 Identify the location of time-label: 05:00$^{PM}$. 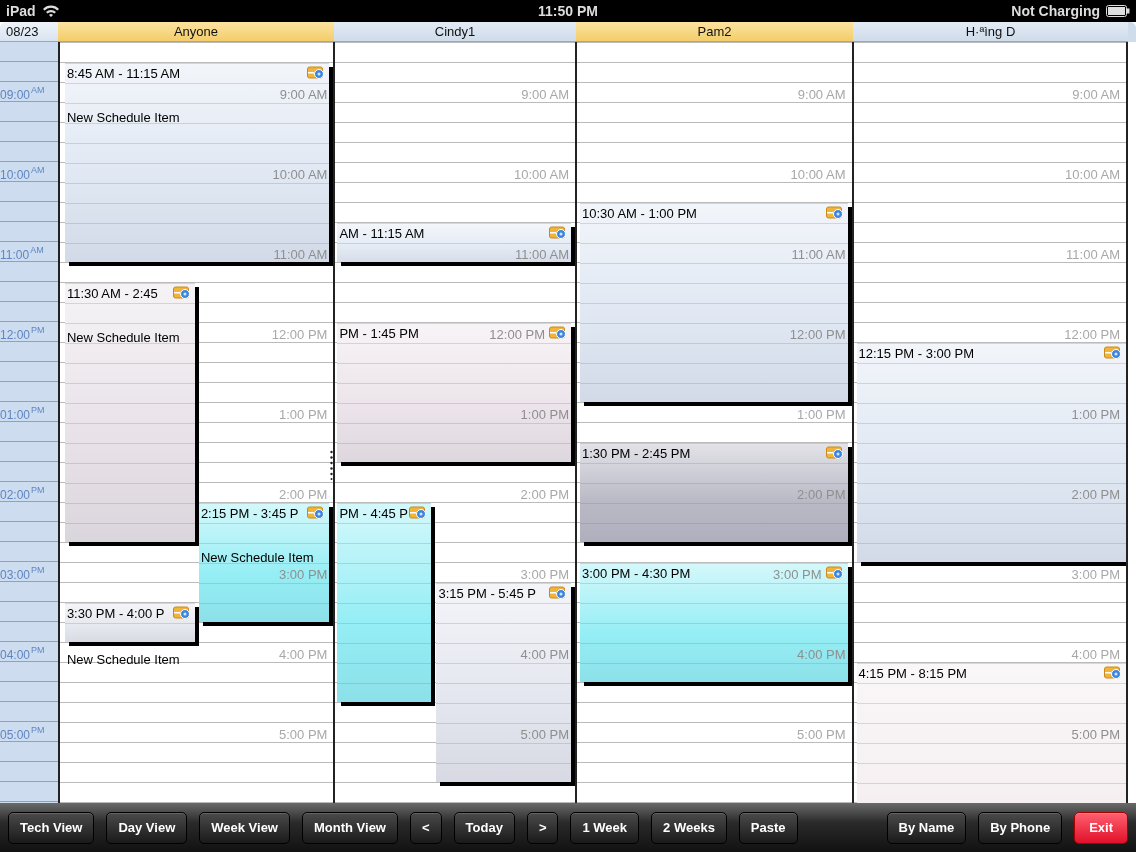
(22, 733).